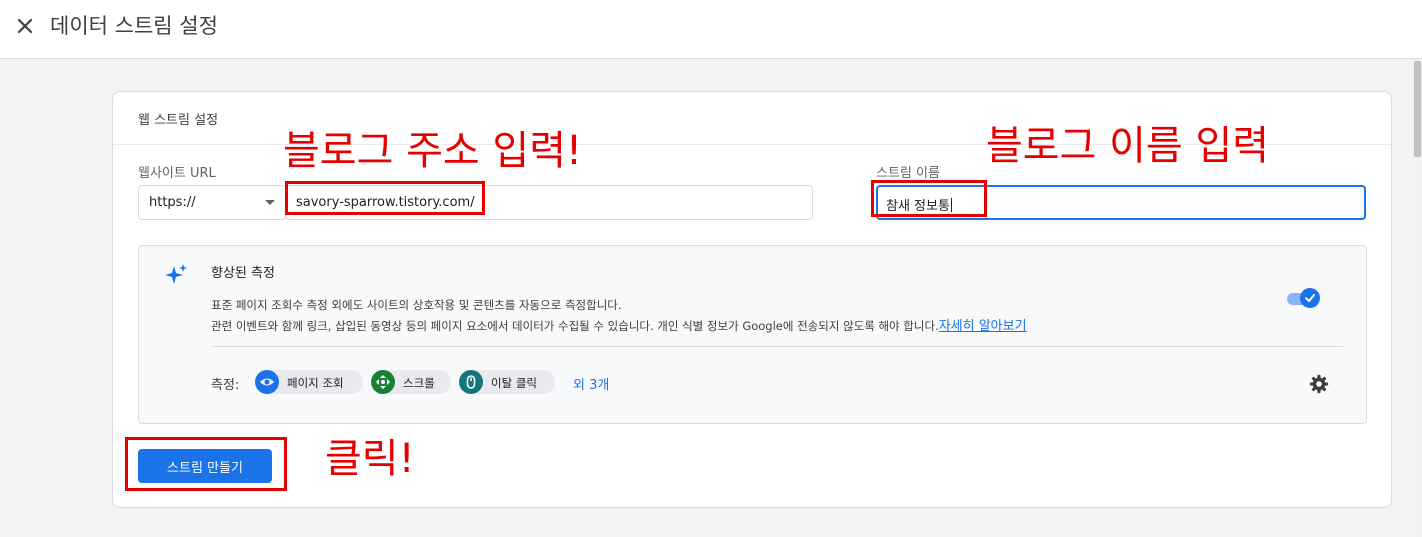  What do you see at coordinates (908, 173) in the screenshot?
I see `stream-name-label: 스트림 이름` at bounding box center [908, 173].